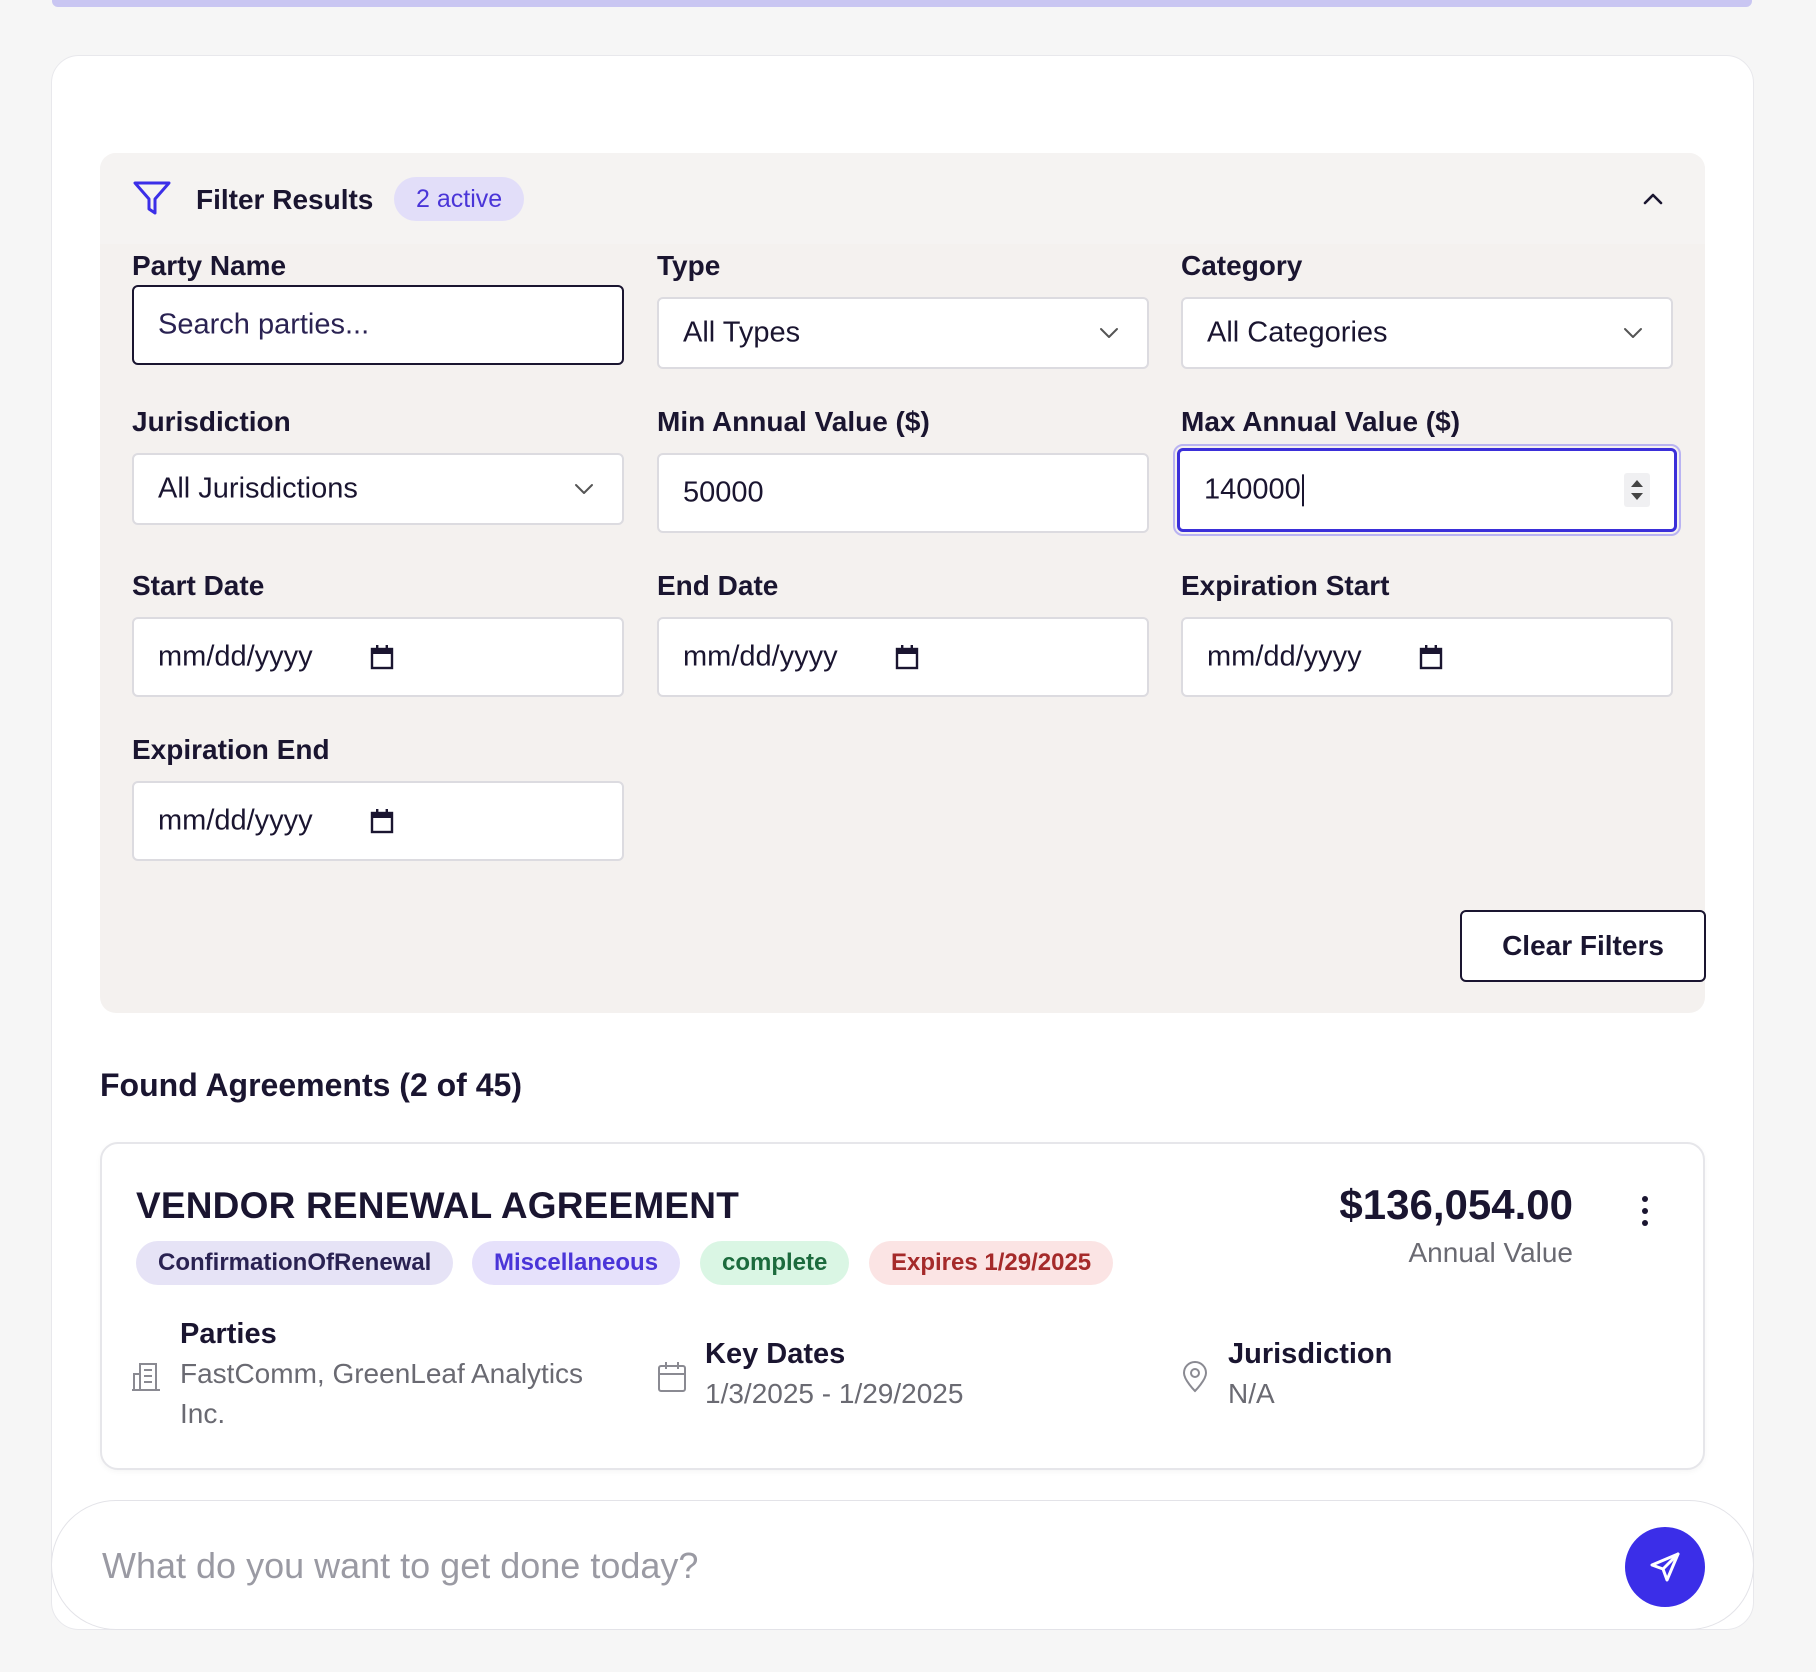 The image size is (1816, 1672). What do you see at coordinates (198, 585) in the screenshot?
I see `start-date-label: Start Date` at bounding box center [198, 585].